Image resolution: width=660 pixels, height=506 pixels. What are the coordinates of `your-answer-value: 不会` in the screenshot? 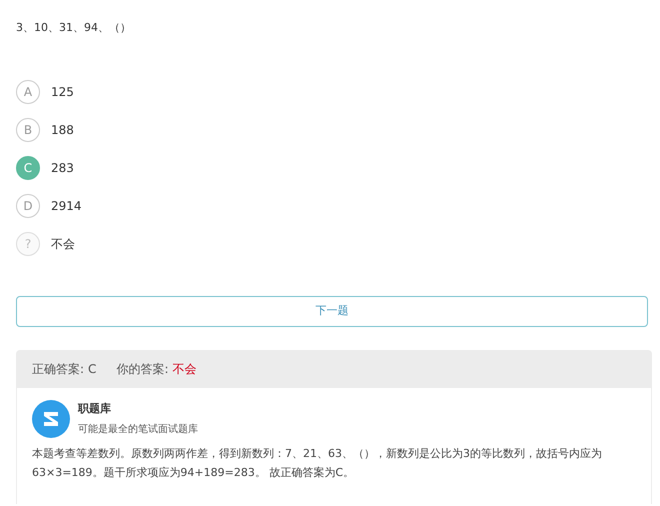 It's located at (184, 369).